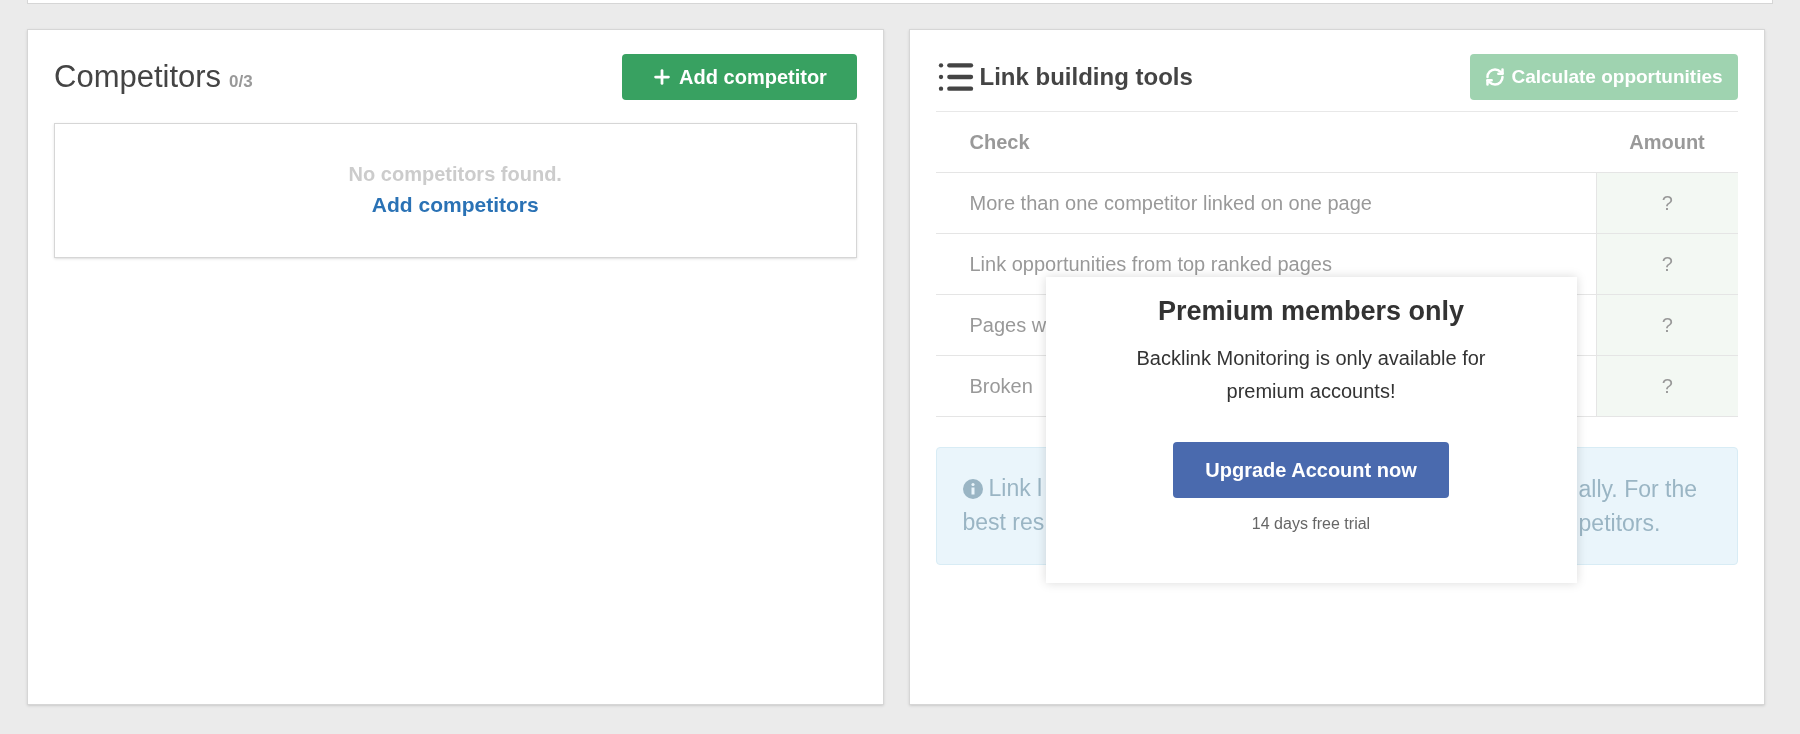  I want to click on info-text: ally. For the, so click(1637, 489).